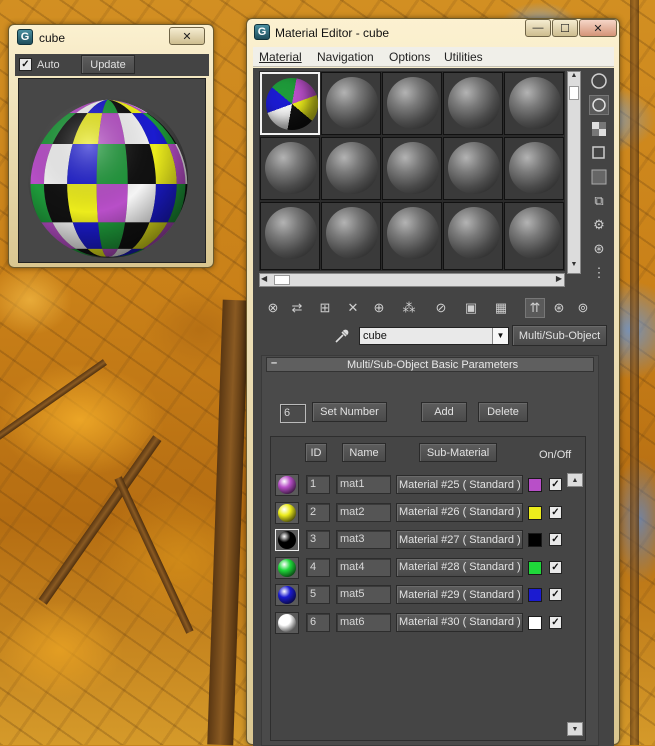  I want to click on video-color-check-icon, so click(599, 177).